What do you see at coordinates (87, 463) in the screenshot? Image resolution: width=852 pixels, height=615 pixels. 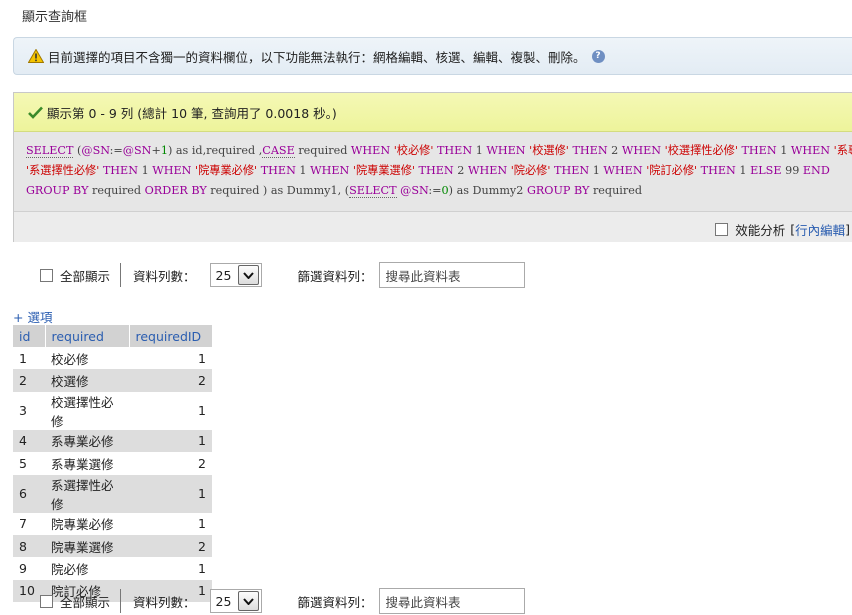 I see `cell-required: 系專業選修` at bounding box center [87, 463].